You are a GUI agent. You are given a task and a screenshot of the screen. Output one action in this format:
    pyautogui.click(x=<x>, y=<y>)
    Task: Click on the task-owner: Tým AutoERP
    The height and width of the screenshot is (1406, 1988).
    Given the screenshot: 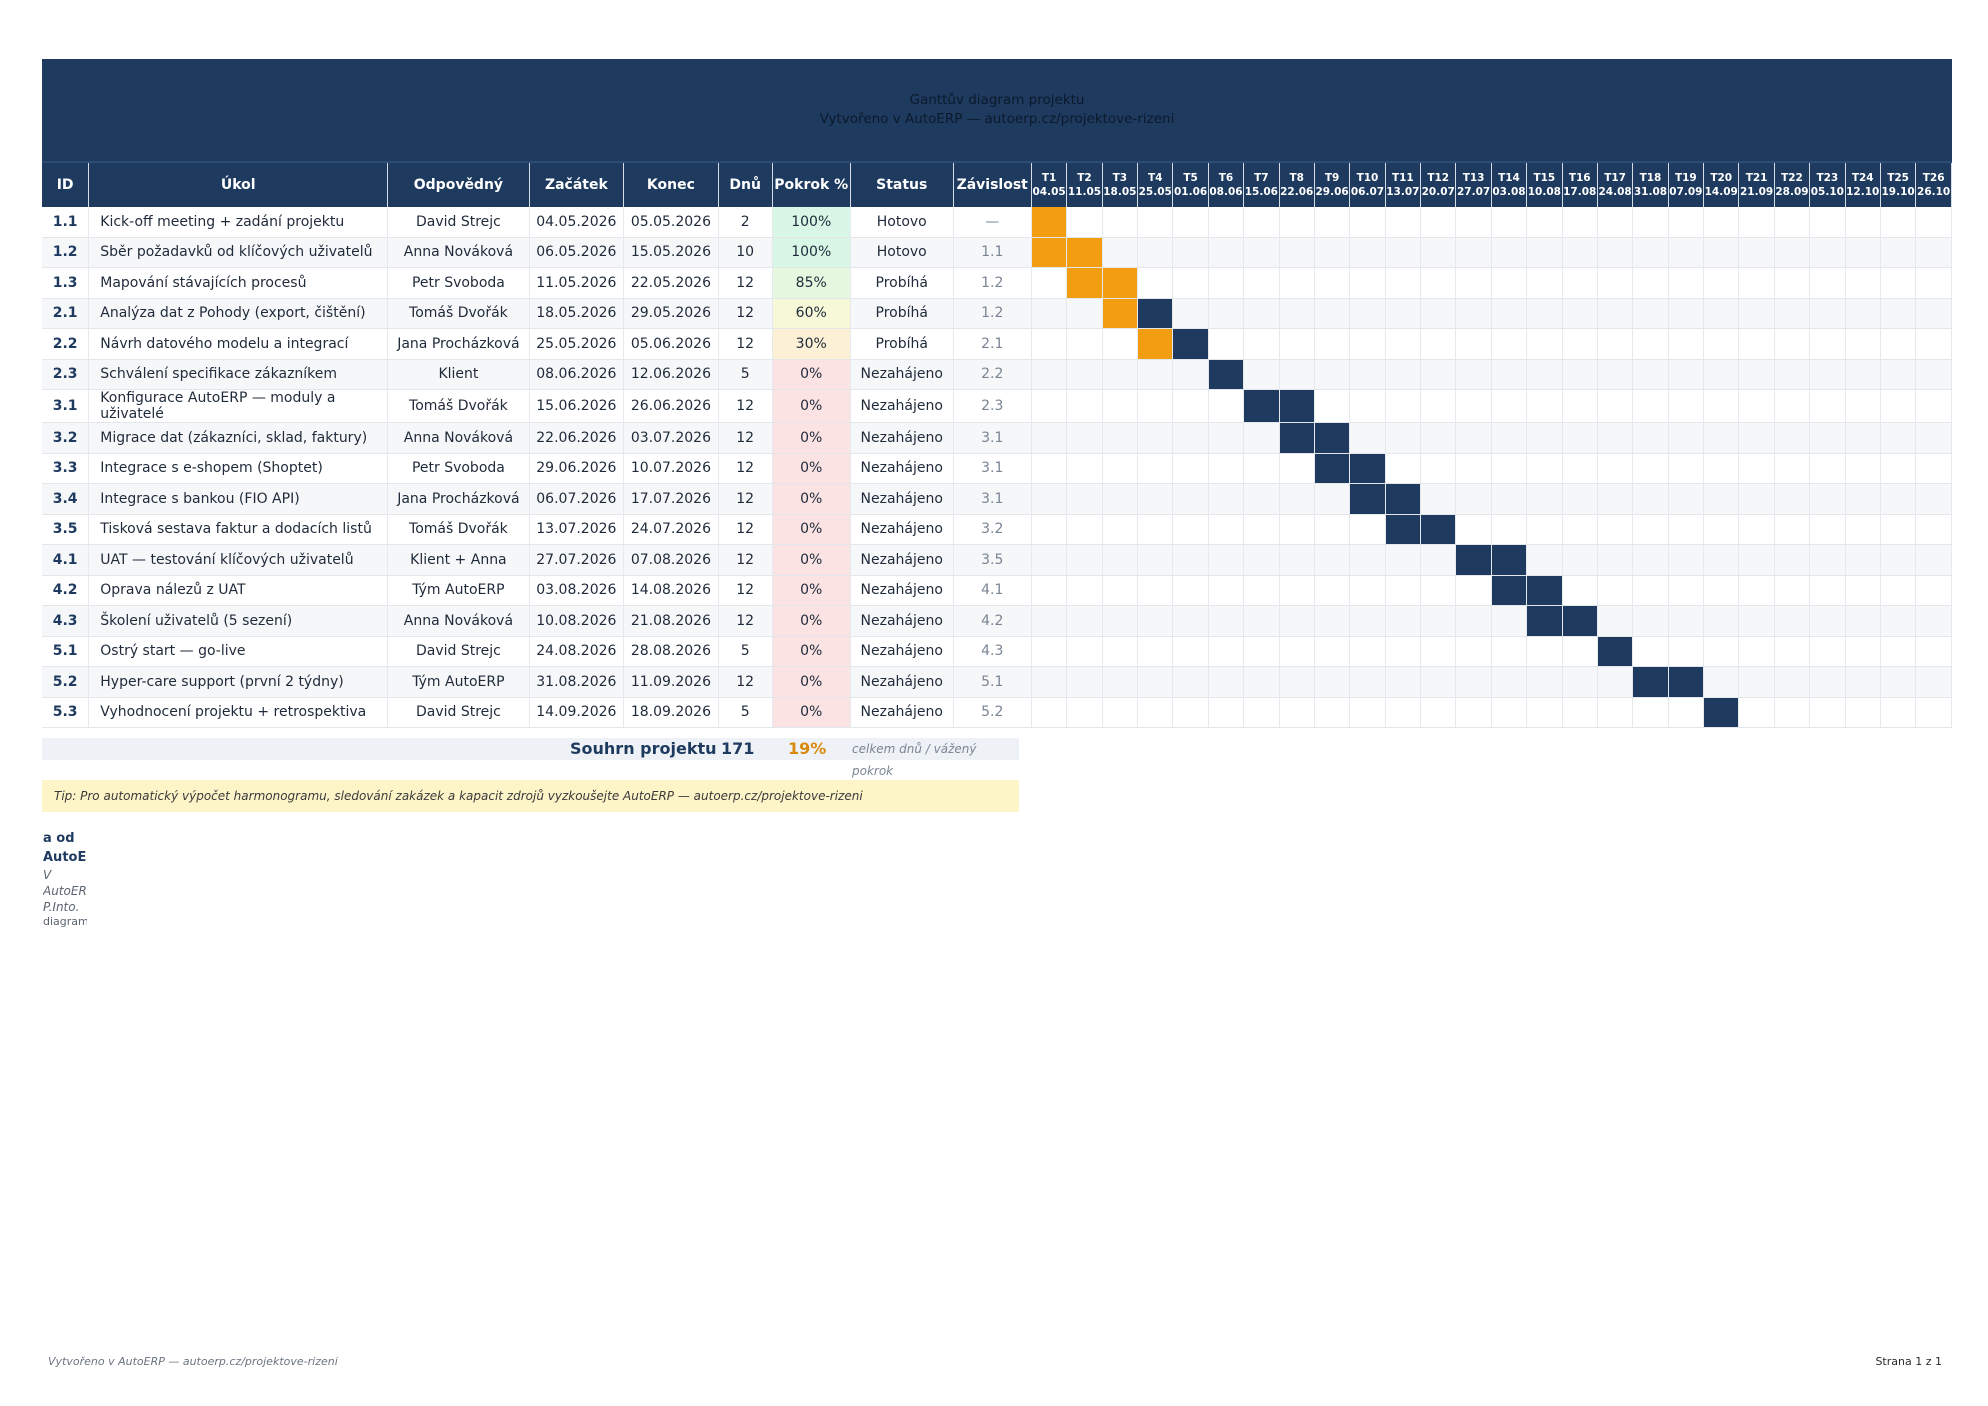 What is the action you would take?
    pyautogui.click(x=458, y=590)
    